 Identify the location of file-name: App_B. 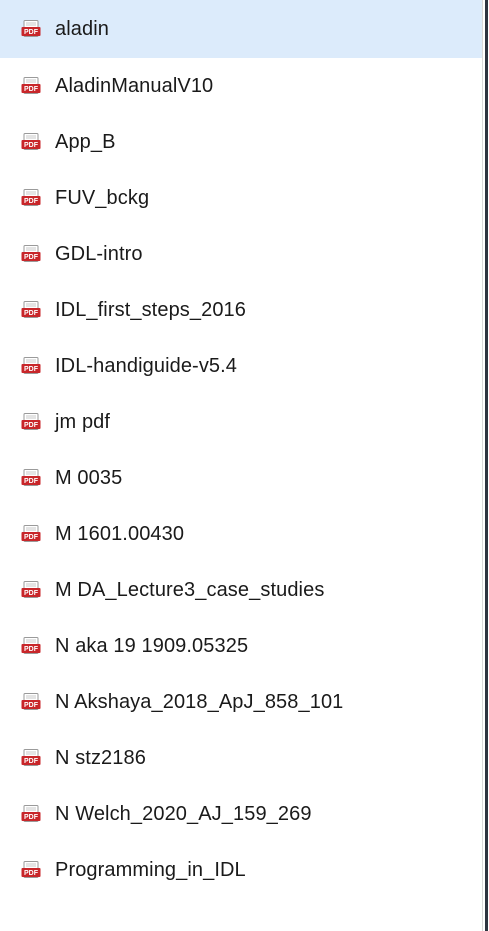
(85, 141).